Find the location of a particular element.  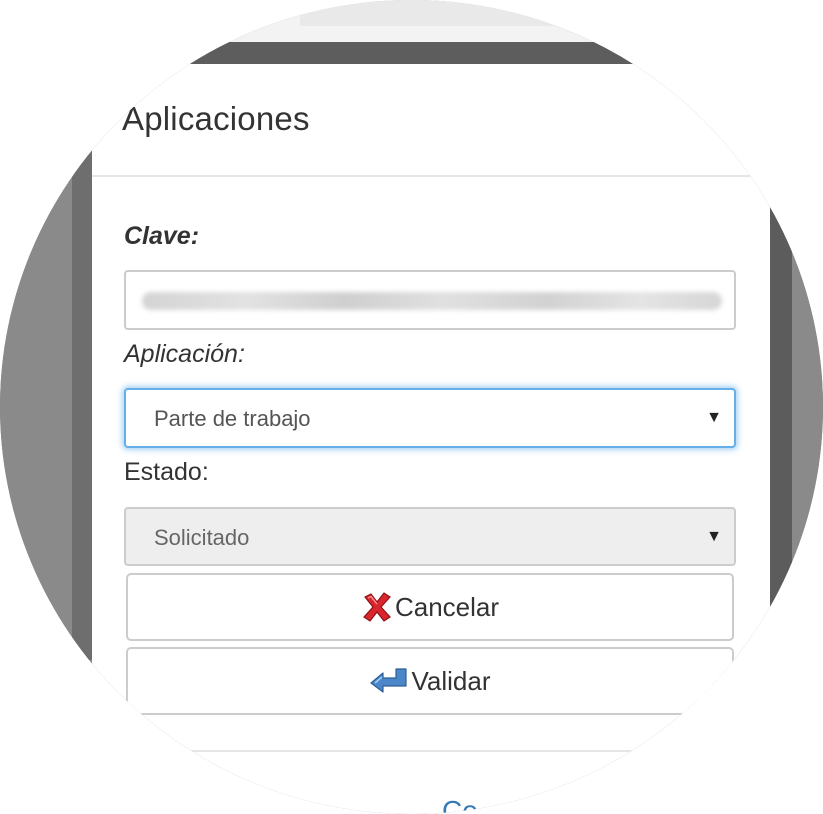

clave-value-redacted is located at coordinates (432, 301).